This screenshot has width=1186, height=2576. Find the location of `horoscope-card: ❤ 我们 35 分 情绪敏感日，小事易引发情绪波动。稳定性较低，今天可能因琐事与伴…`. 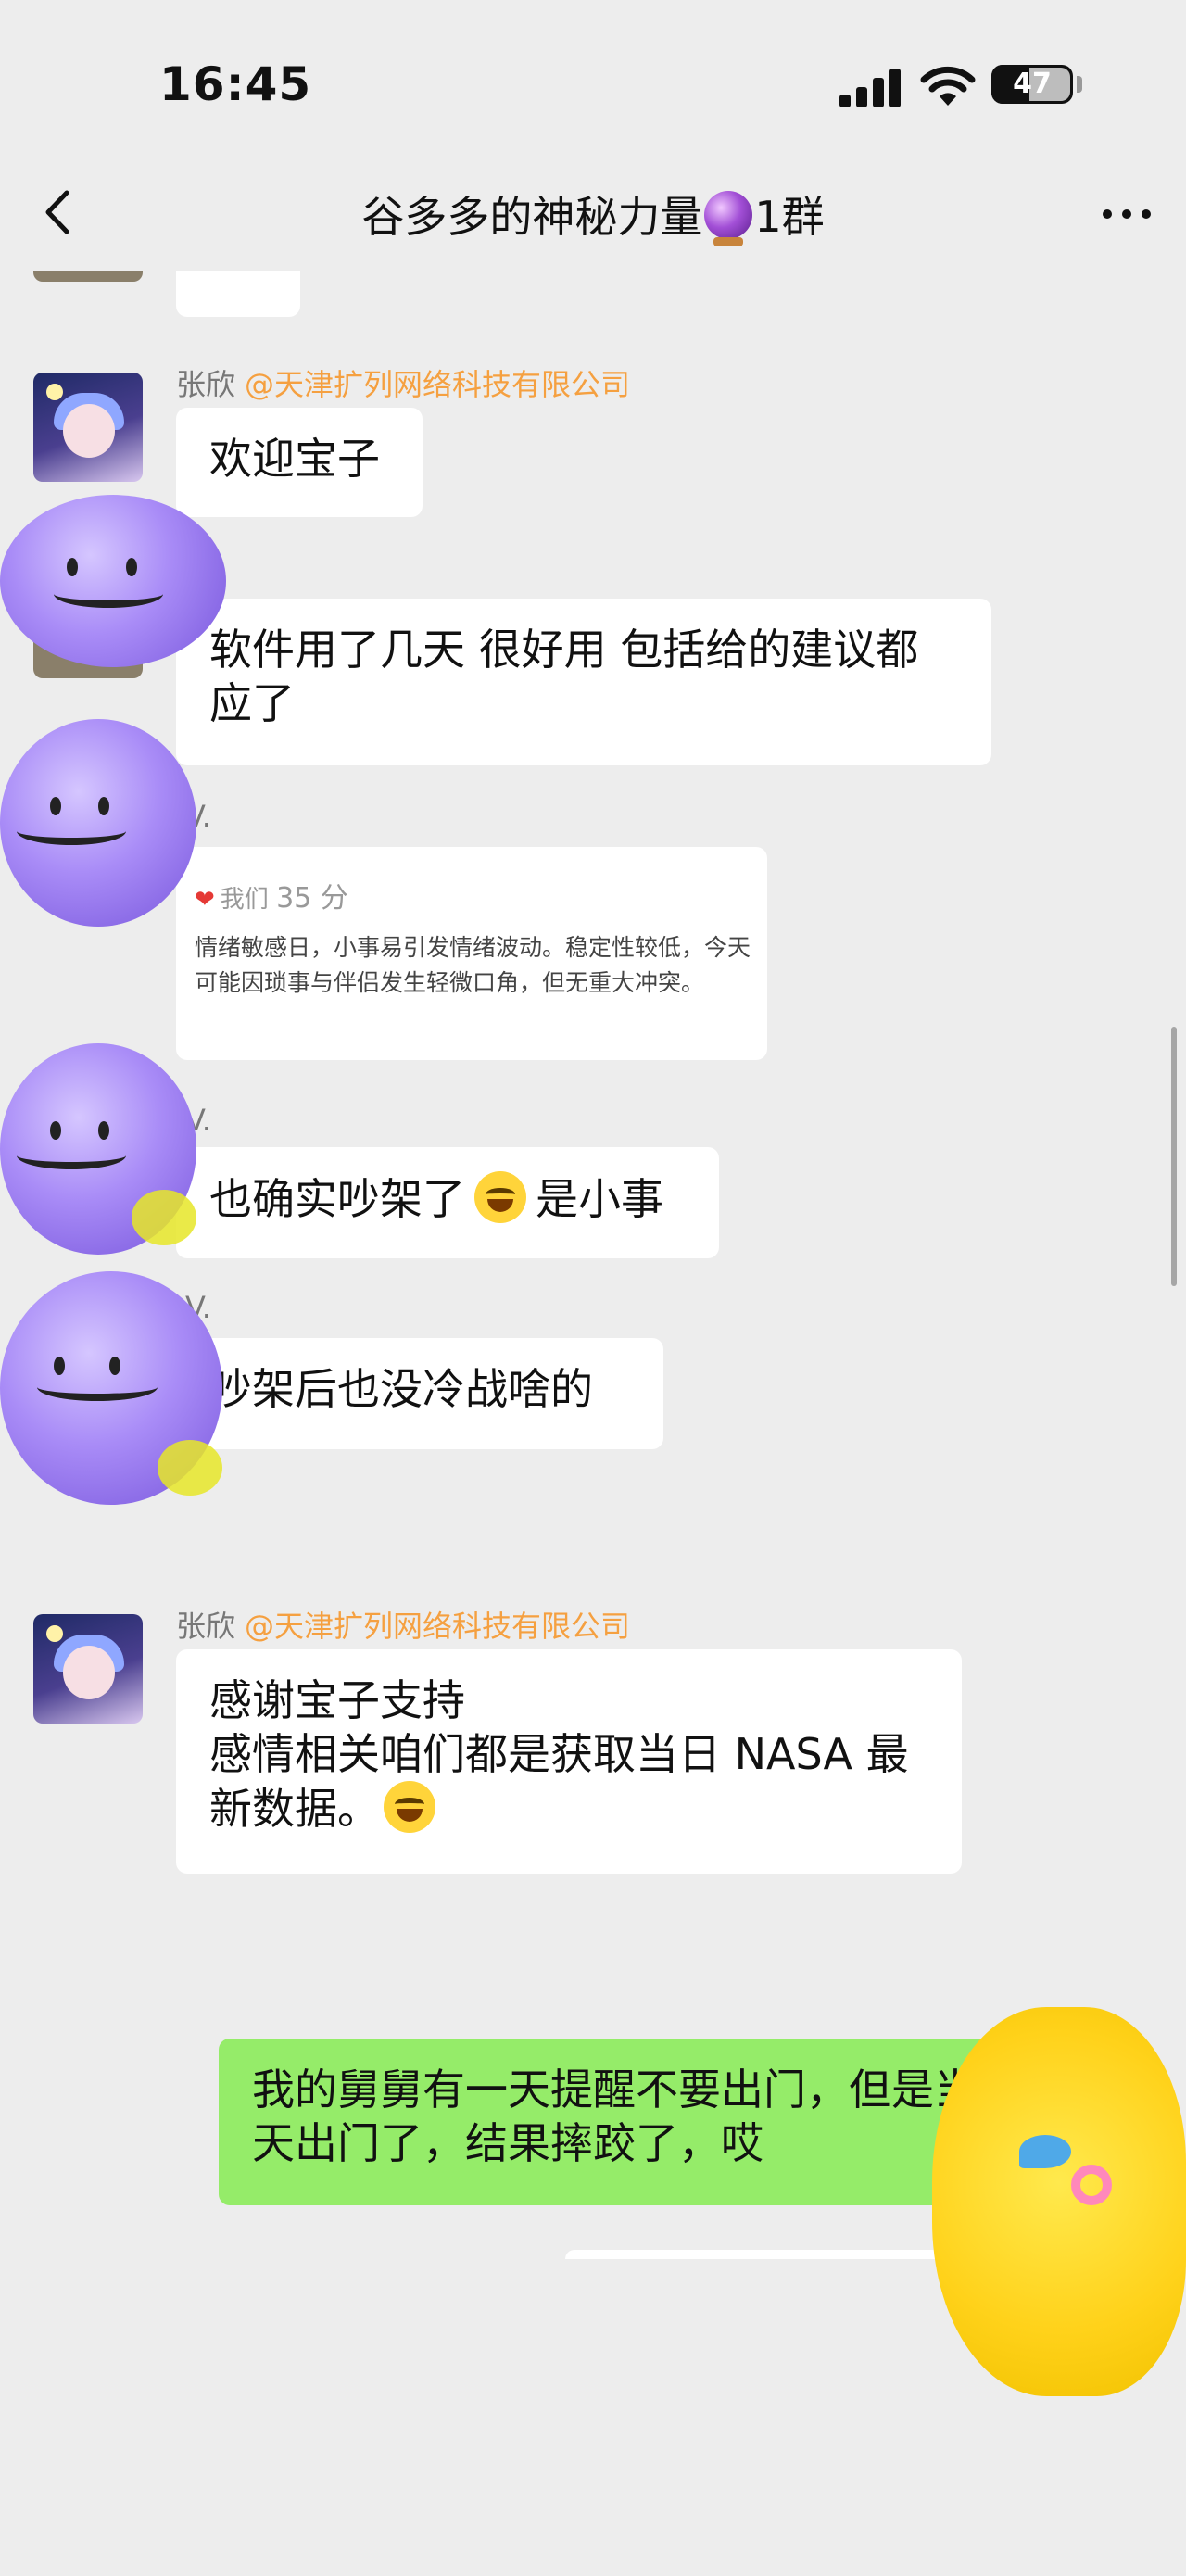

horoscope-card: ❤ 我们 35 分 情绪敏感日，小事易引发情绪波动。稳定性较低，今天可能因琐事与伴… is located at coordinates (471, 953).